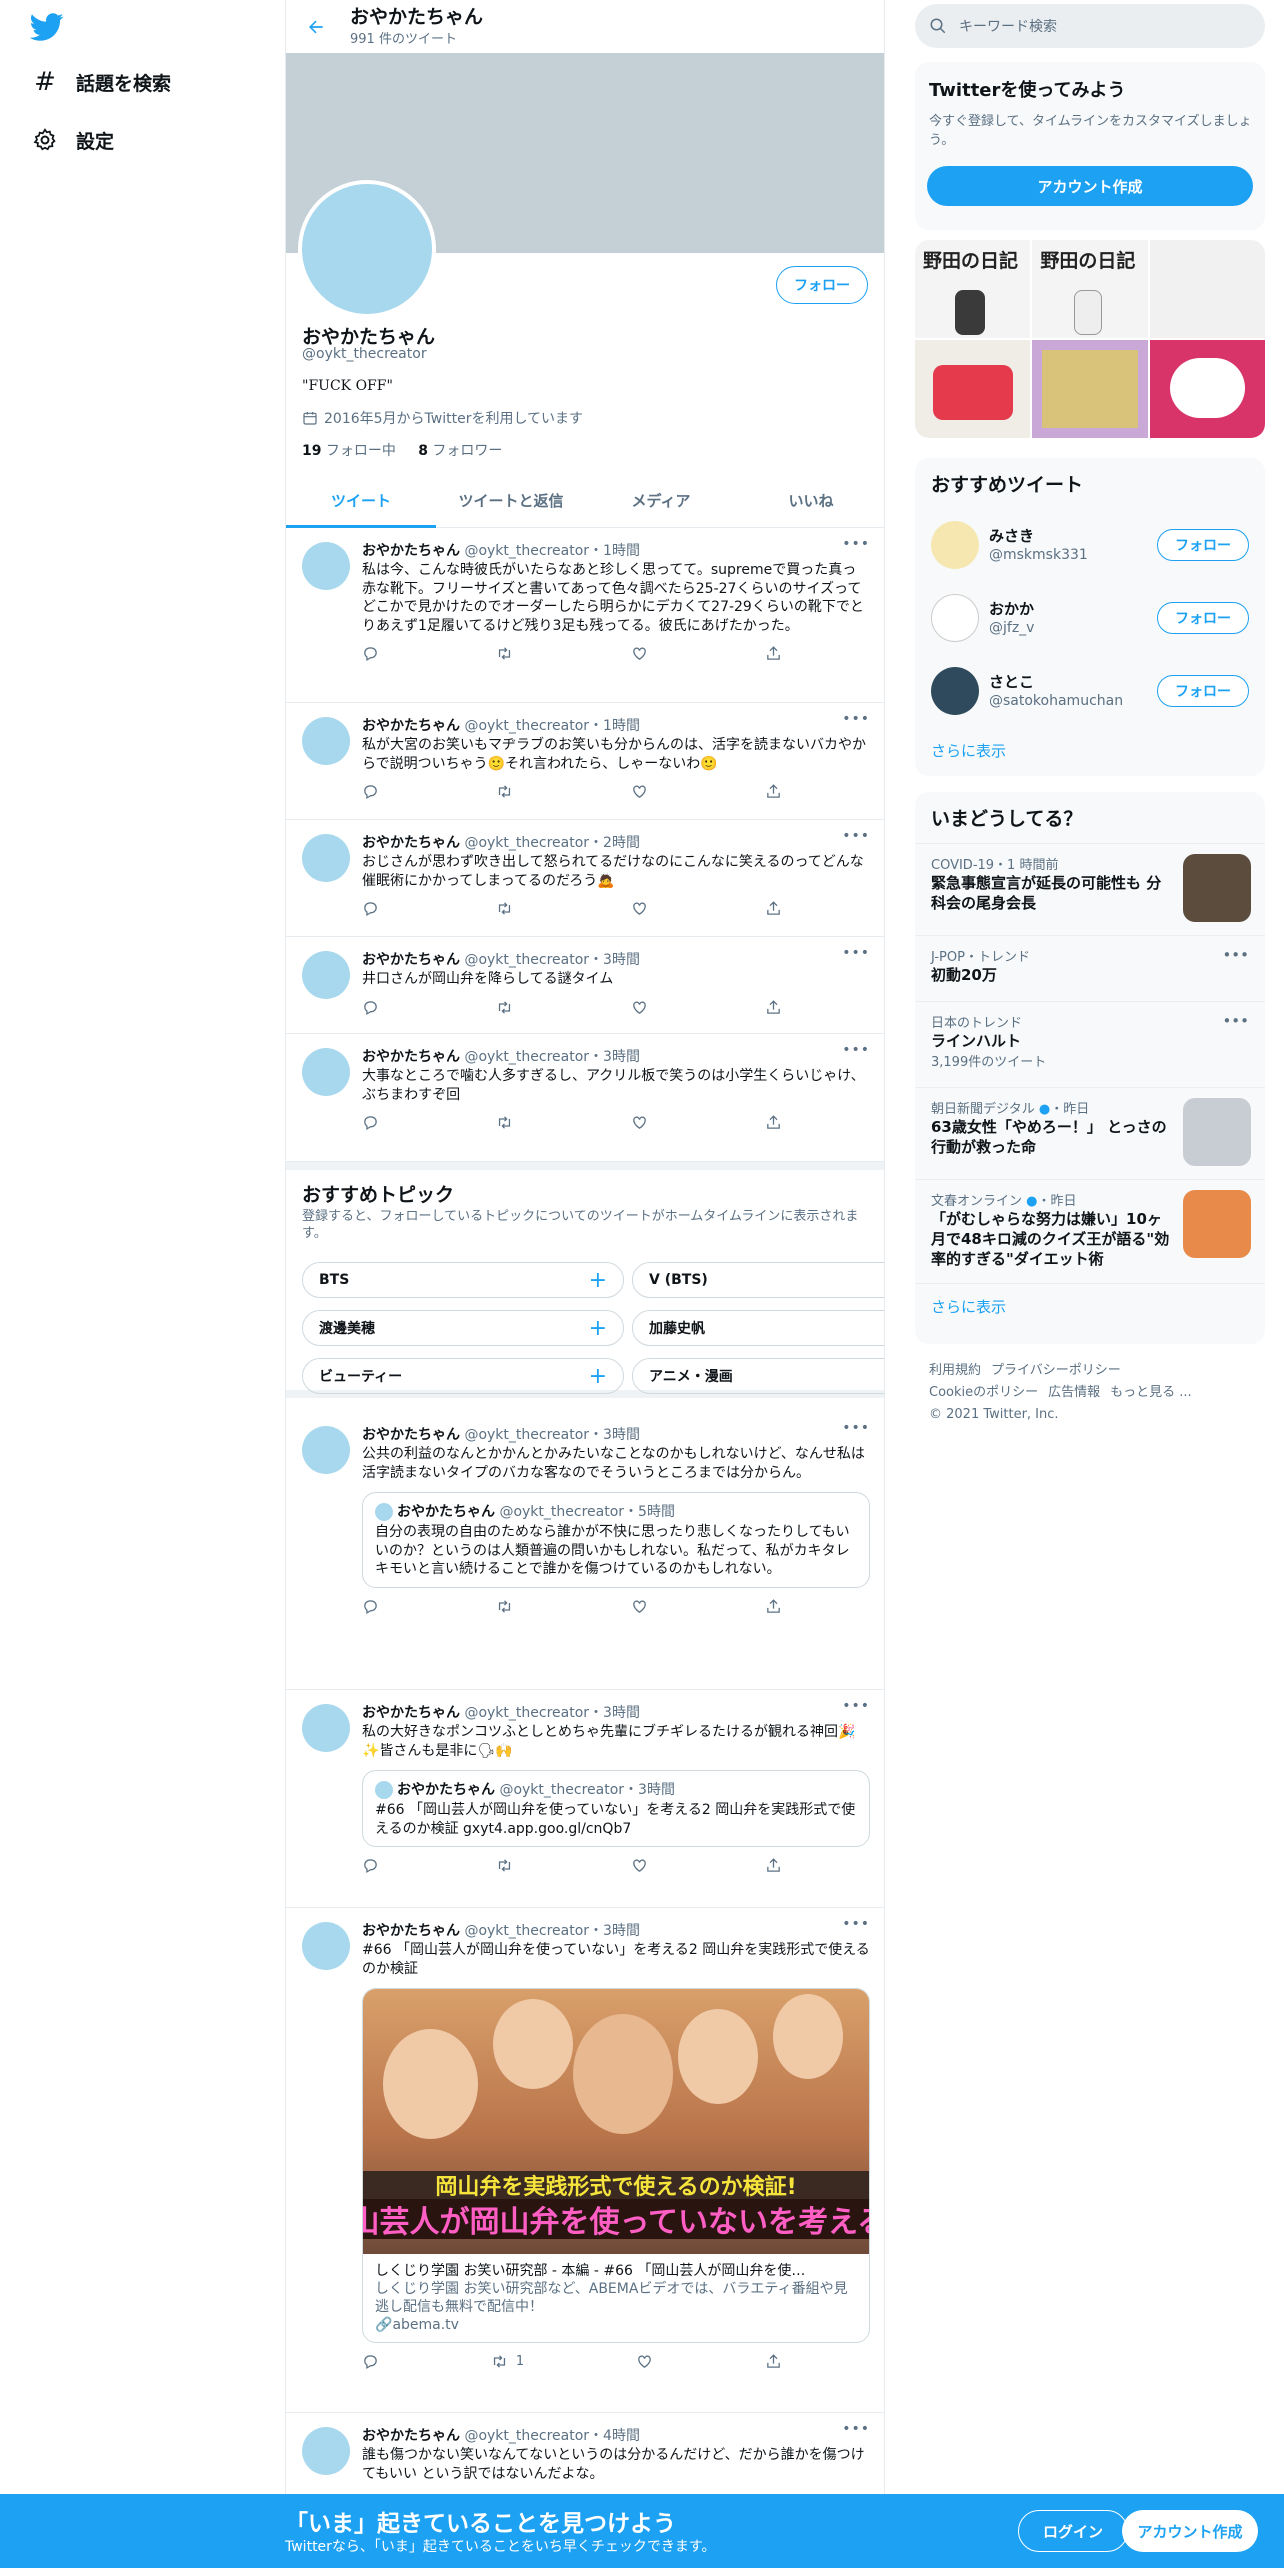  What do you see at coordinates (1090, 750) in the screenshot?
I see `show-more-link: さらに表示` at bounding box center [1090, 750].